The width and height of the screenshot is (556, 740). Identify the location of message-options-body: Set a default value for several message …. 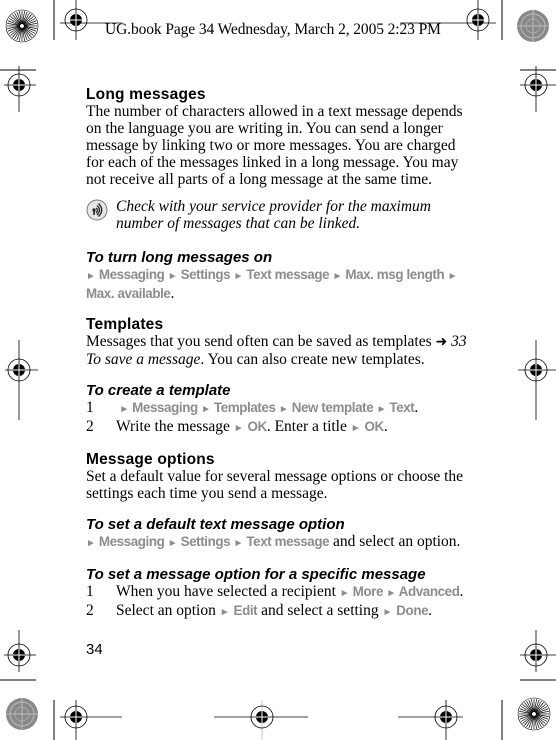
(275, 485).